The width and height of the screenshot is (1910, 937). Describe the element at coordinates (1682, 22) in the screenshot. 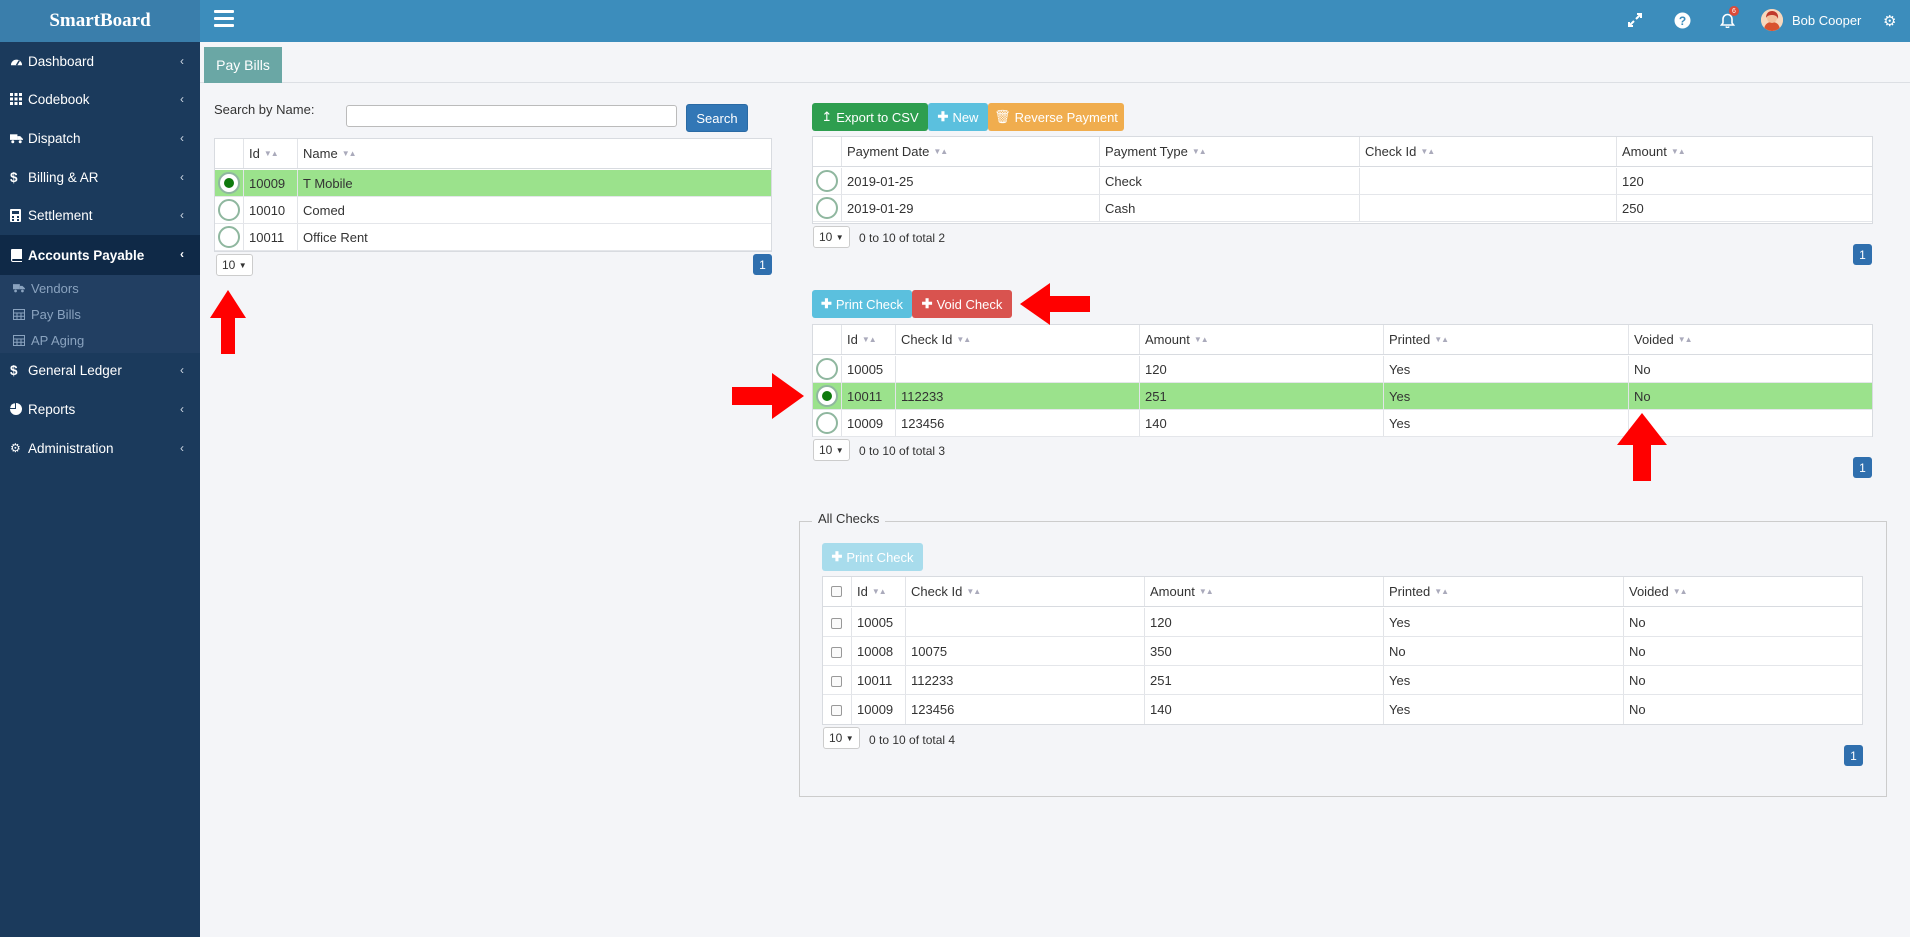

I see `help-icon: ?` at that location.